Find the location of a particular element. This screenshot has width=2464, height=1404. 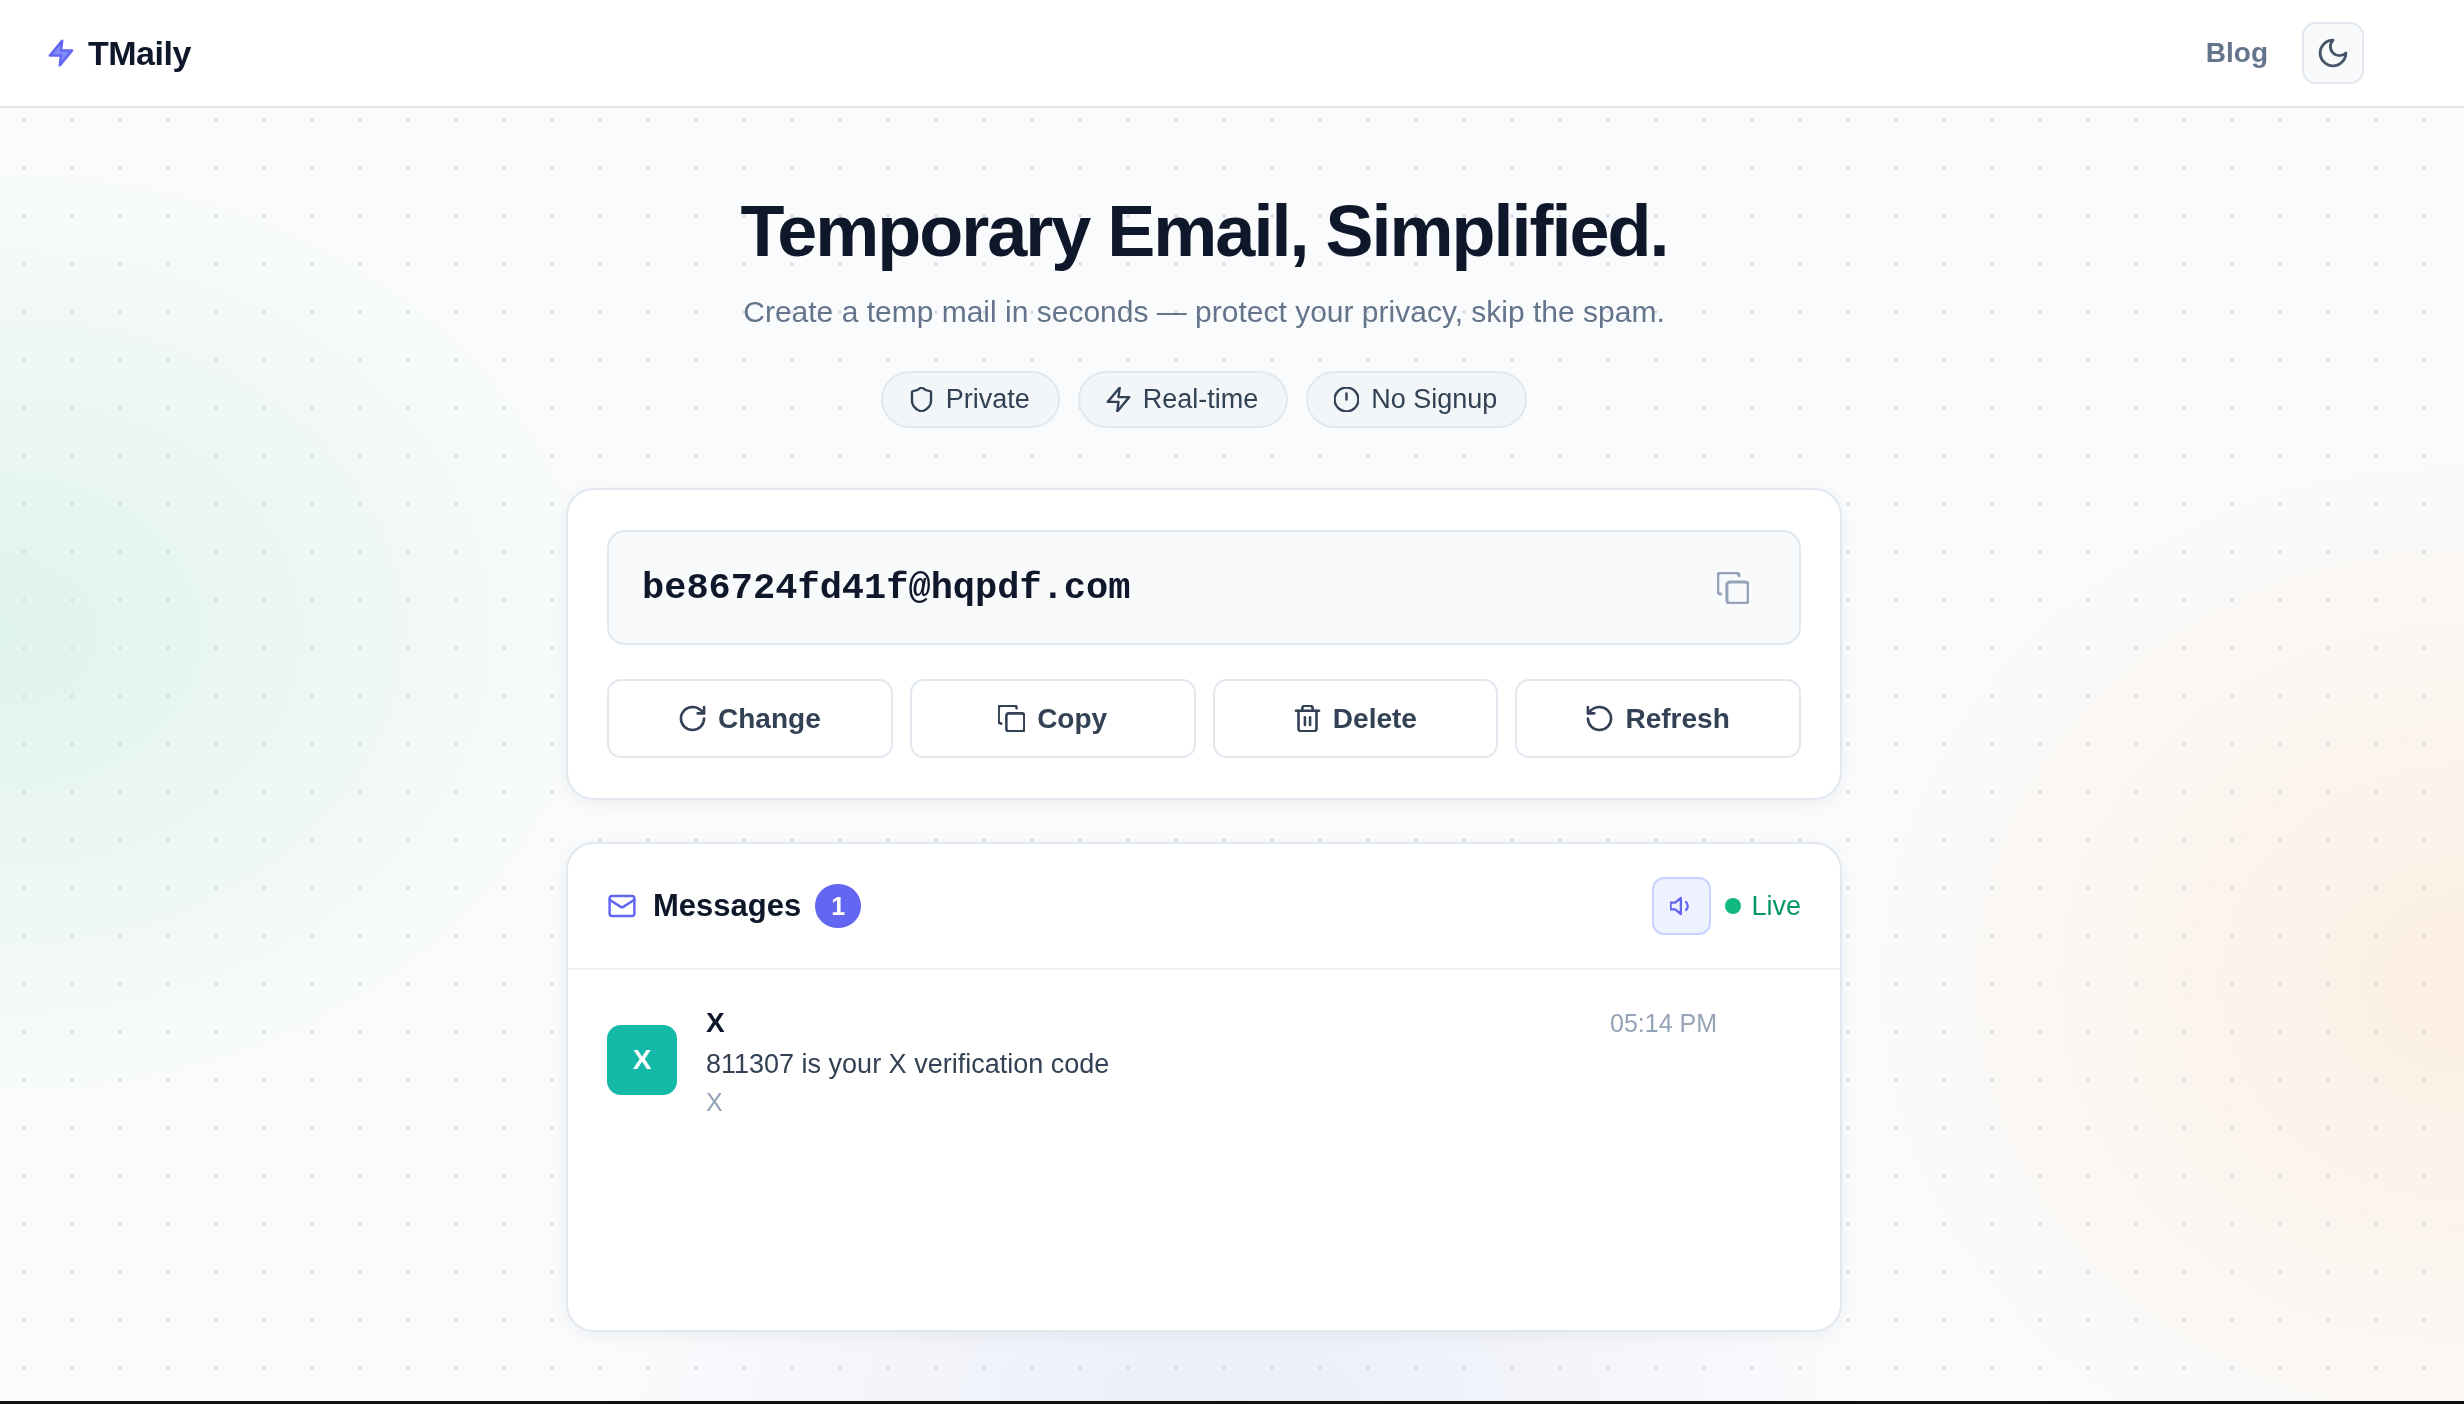

moon-icon is located at coordinates (2333, 53).